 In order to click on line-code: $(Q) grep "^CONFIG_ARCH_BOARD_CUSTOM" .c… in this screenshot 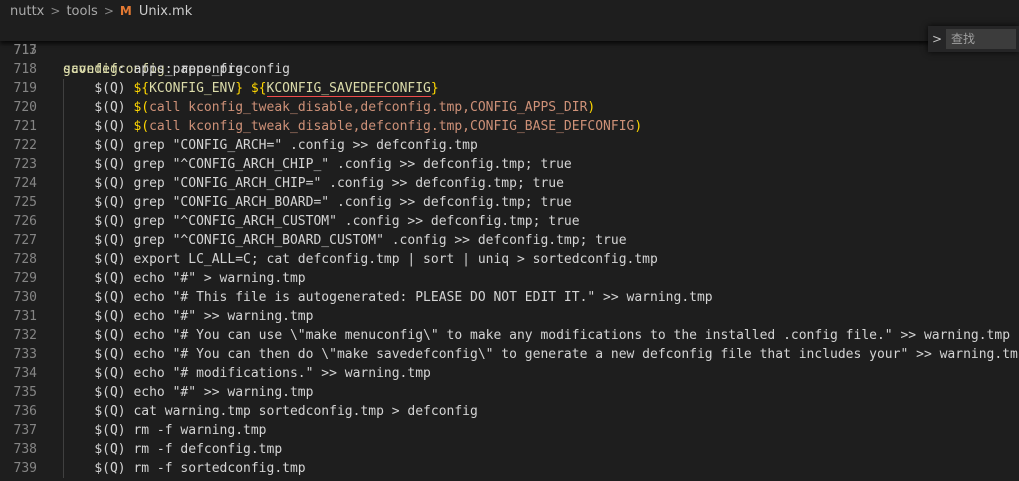, I will do `click(344, 240)`.